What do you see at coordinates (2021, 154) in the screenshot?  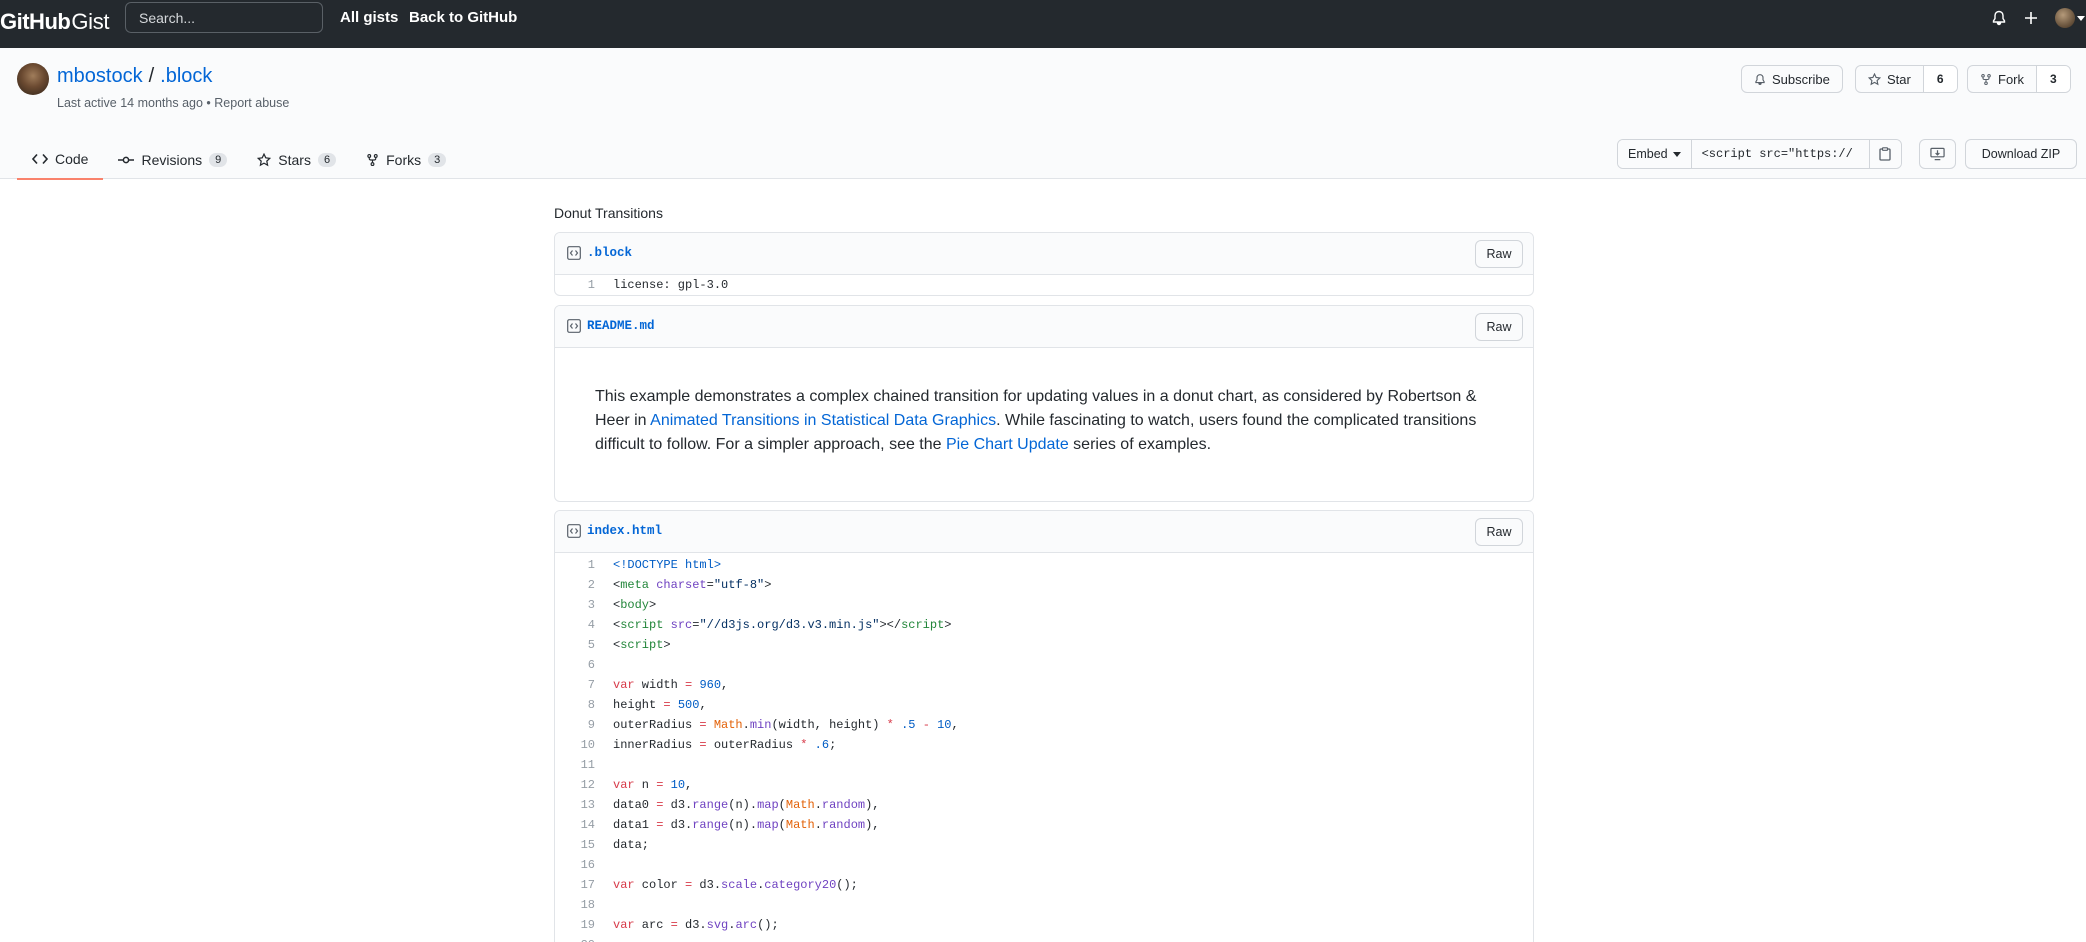 I see `download-zip-button: Download ZIP` at bounding box center [2021, 154].